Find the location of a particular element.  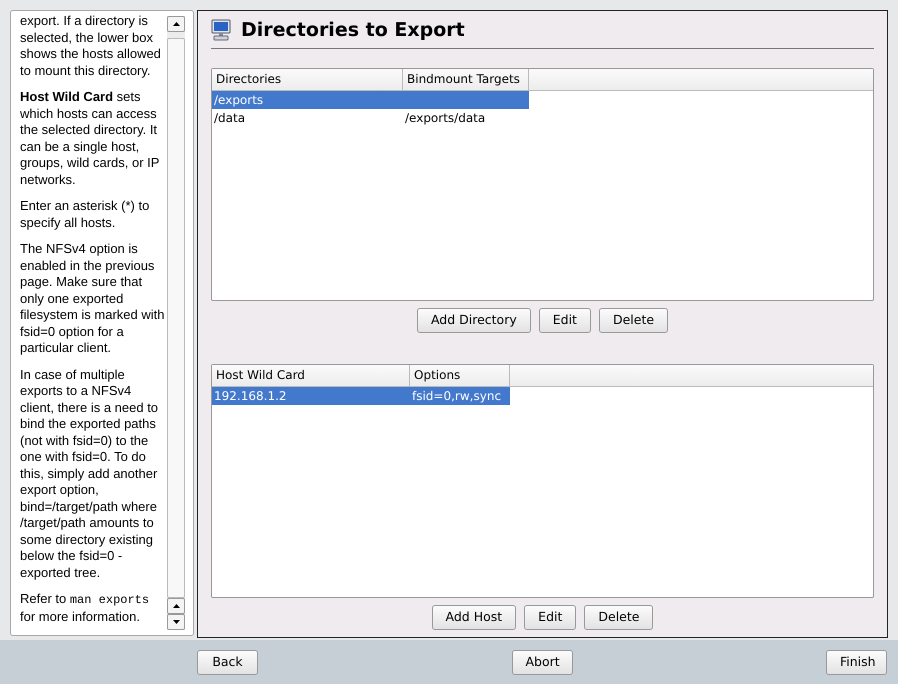

table-row: 192.168.1.2 fsid=0,rw,sync is located at coordinates (361, 396).